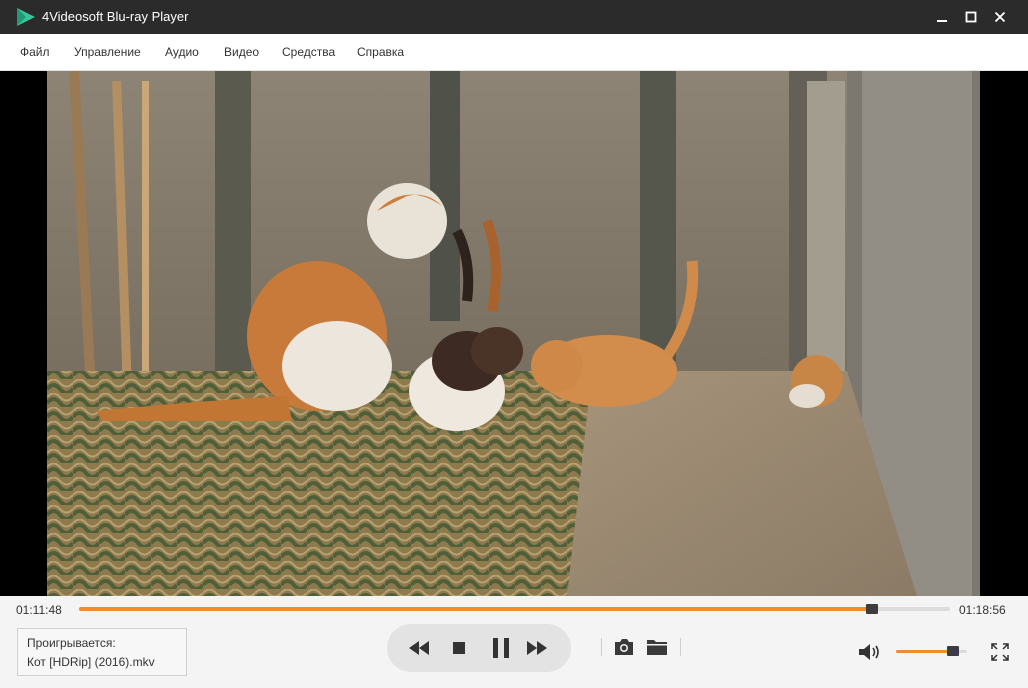 The width and height of the screenshot is (1028, 688). I want to click on pause-icon, so click(501, 648).